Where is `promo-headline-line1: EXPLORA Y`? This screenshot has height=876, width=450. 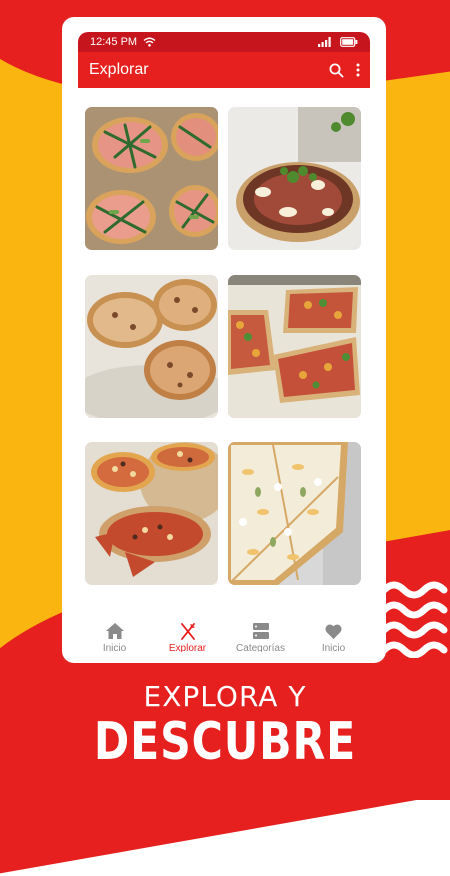
promo-headline-line1: EXPLORA Y is located at coordinates (225, 696).